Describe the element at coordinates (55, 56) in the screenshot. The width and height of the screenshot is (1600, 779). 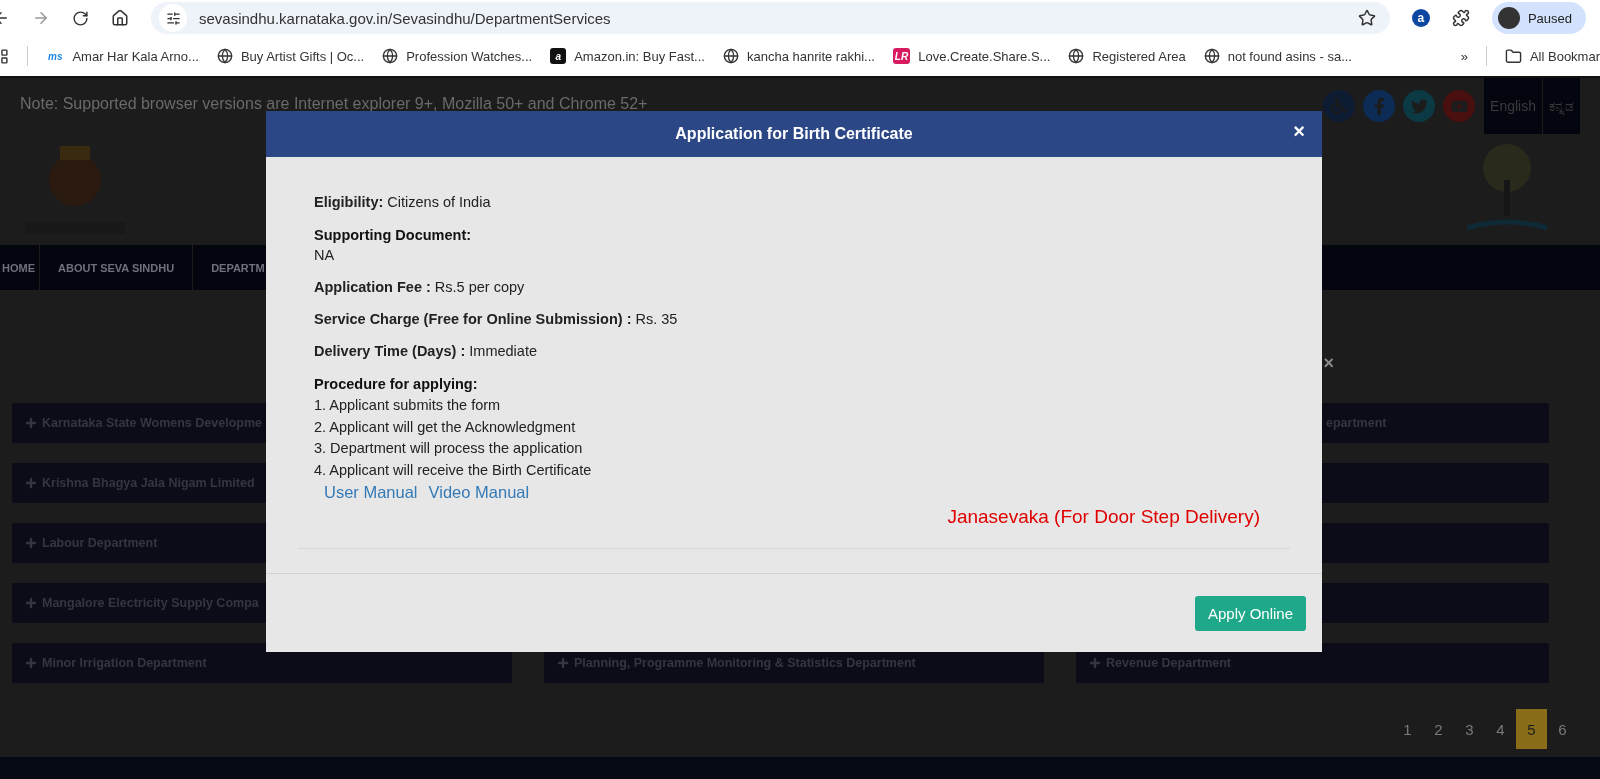
I see `site-logo-icon: ms` at that location.